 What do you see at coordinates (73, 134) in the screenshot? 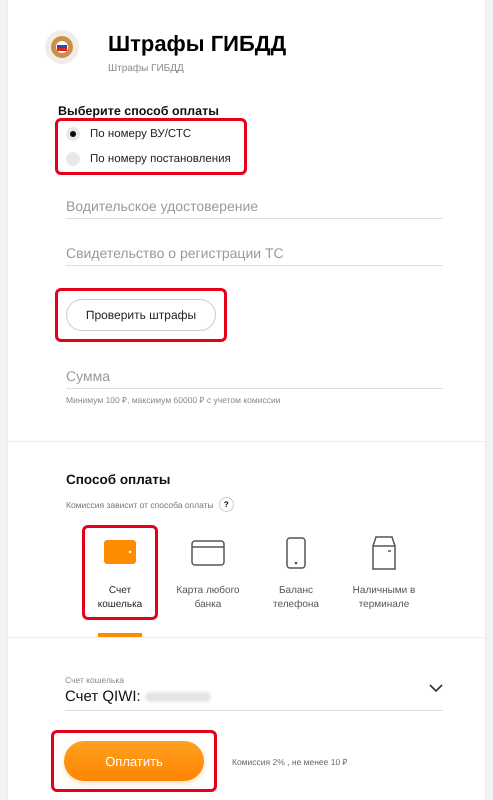
I see `radio-button` at bounding box center [73, 134].